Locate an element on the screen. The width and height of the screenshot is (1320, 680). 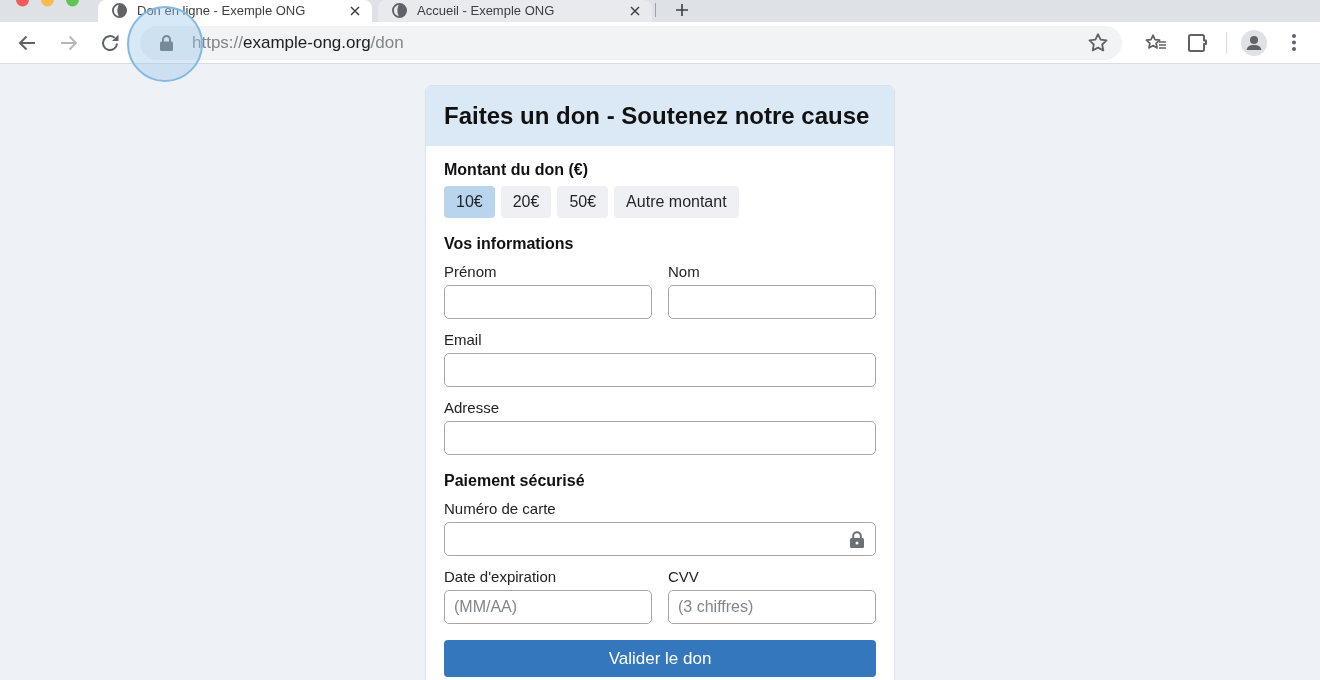
back-arrow-icon is located at coordinates (27, 42).